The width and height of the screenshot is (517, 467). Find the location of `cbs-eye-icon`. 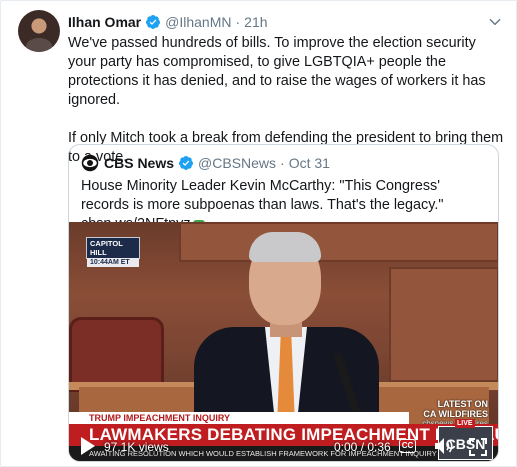

cbs-eye-icon is located at coordinates (90, 163).